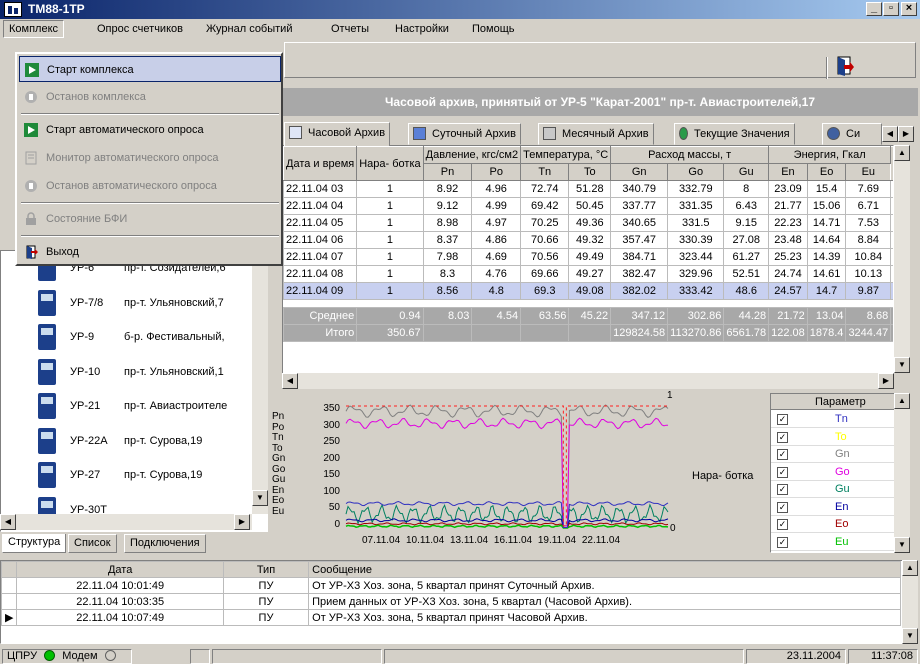  Describe the element at coordinates (566, 155) in the screenshot. I see `col-temperature: Температура, °С` at that location.